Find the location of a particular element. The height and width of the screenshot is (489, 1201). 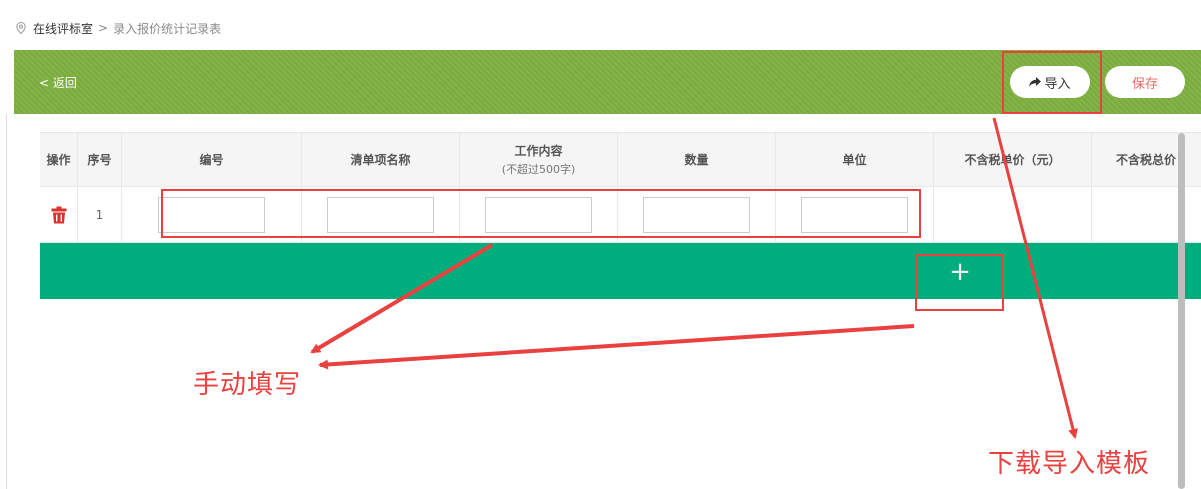

manual-fill-label: 手动填写 is located at coordinates (247, 385).